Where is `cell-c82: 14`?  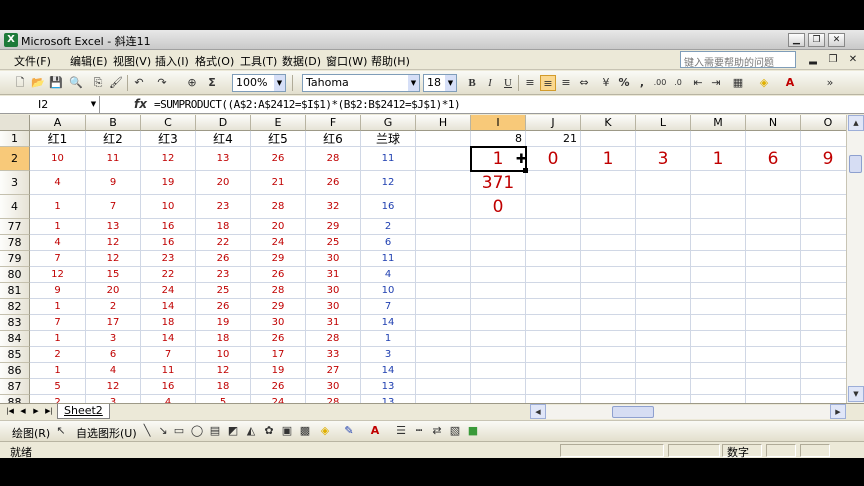
cell-c82: 14 is located at coordinates (168, 307).